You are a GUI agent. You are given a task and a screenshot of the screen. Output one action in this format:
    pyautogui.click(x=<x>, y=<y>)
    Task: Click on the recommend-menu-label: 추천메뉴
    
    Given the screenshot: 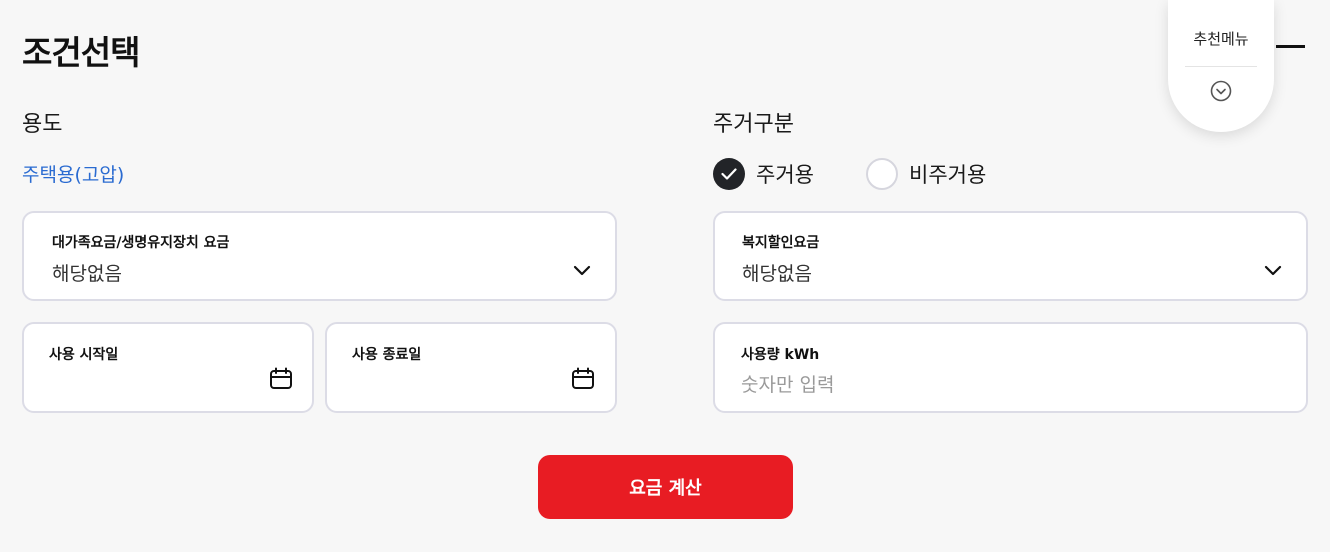 What is the action you would take?
    pyautogui.click(x=1221, y=39)
    